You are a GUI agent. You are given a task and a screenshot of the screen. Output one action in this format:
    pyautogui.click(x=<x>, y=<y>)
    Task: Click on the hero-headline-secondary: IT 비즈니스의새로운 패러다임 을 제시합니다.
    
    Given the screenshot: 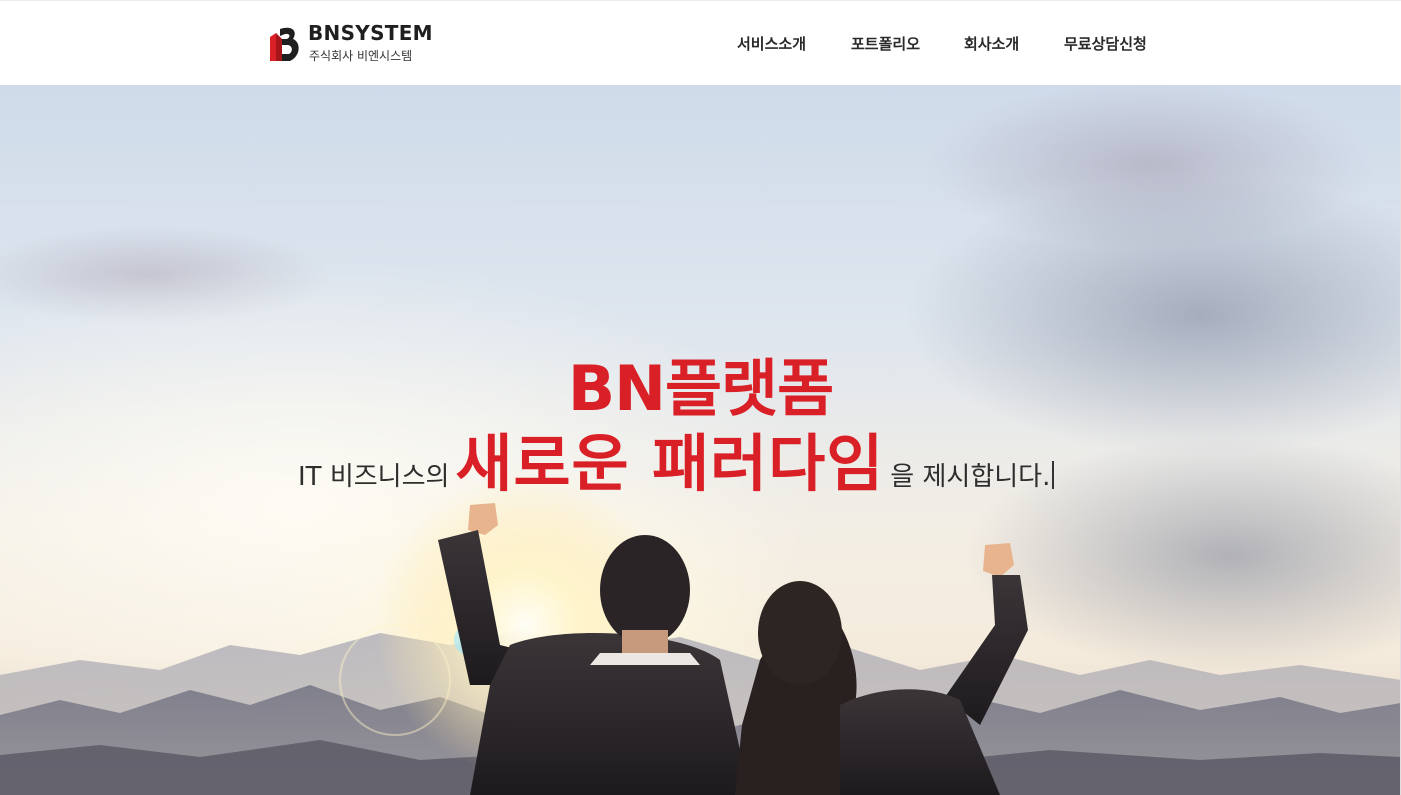 What is the action you would take?
    pyautogui.click(x=676, y=456)
    